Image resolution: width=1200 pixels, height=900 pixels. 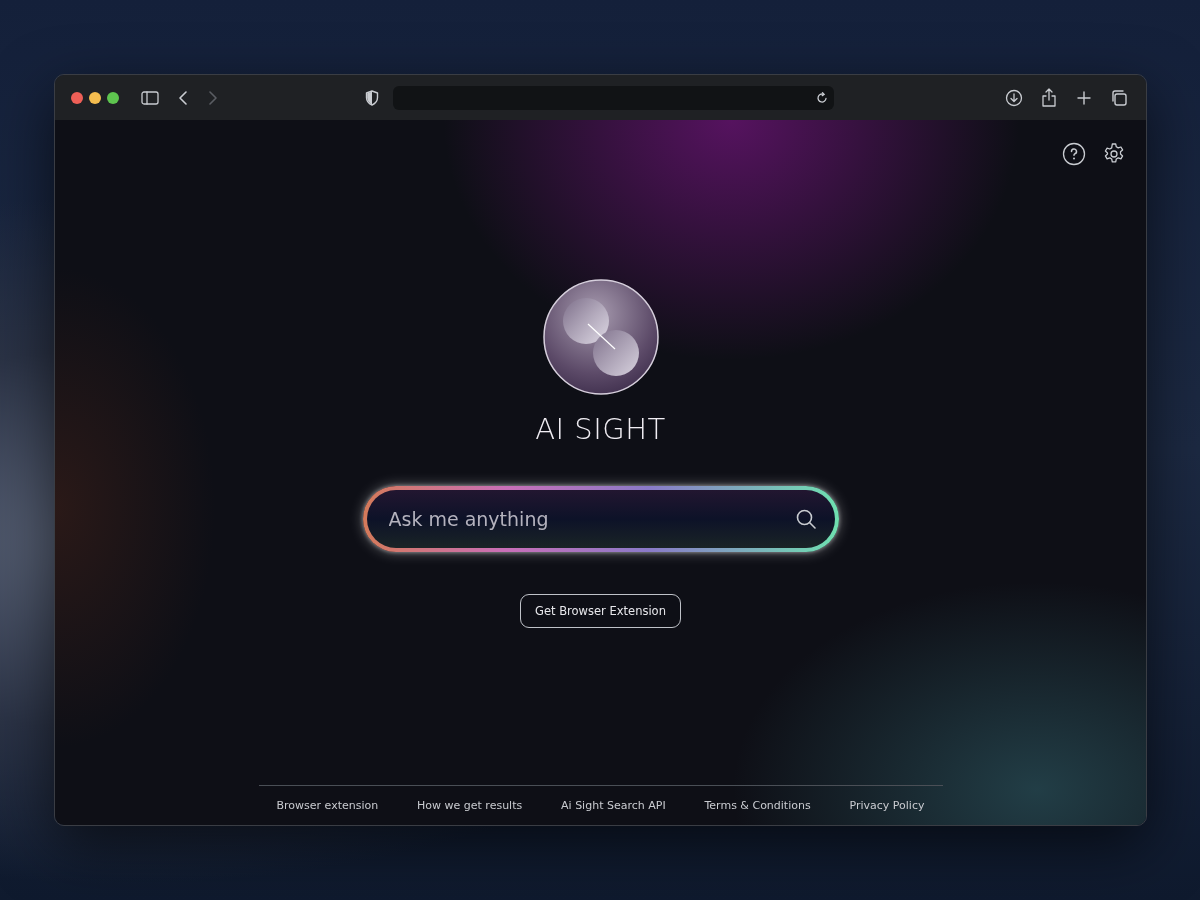 What do you see at coordinates (184, 97) in the screenshot?
I see `back-button` at bounding box center [184, 97].